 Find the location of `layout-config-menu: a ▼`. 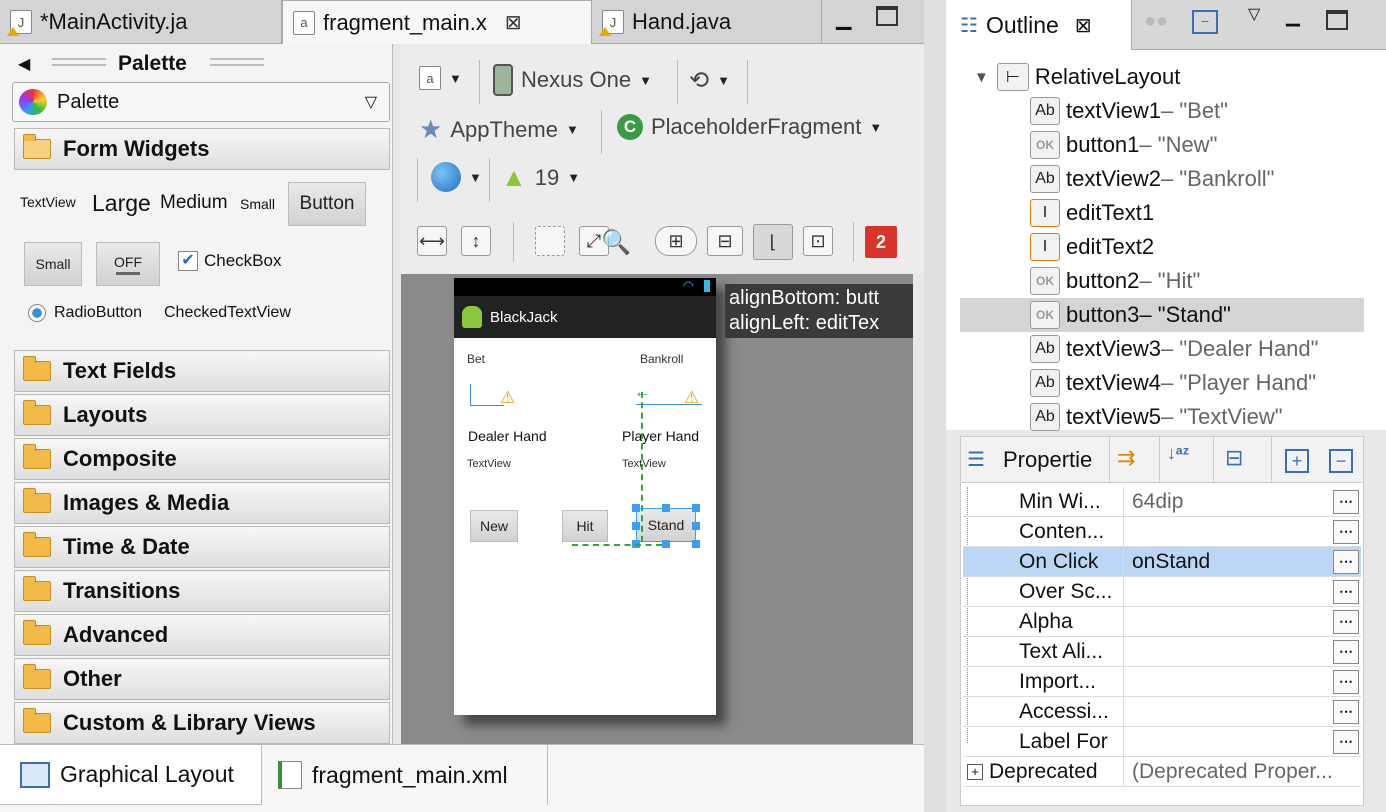

layout-config-menu: a ▼ is located at coordinates (440, 78).